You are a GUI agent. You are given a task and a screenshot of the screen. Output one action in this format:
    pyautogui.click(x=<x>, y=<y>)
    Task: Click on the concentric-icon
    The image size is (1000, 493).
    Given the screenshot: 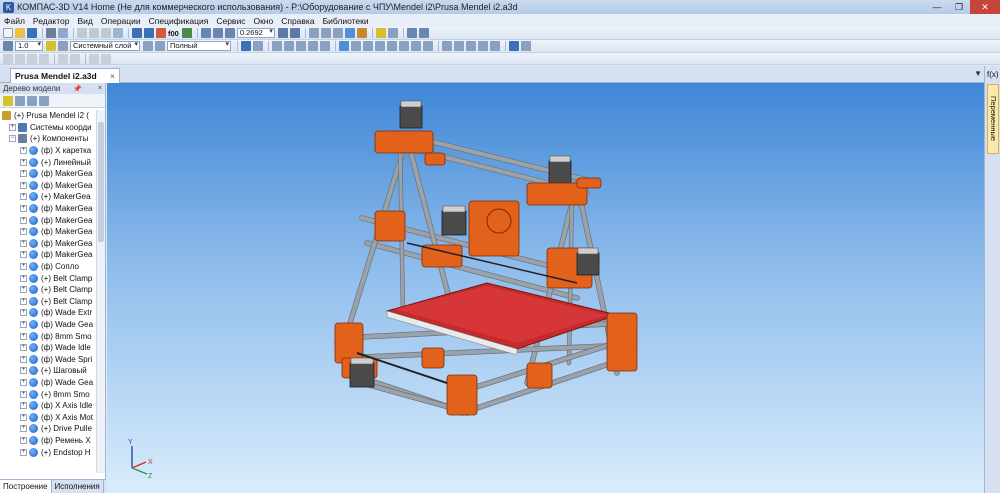 What is the action you would take?
    pyautogui.click(x=404, y=46)
    